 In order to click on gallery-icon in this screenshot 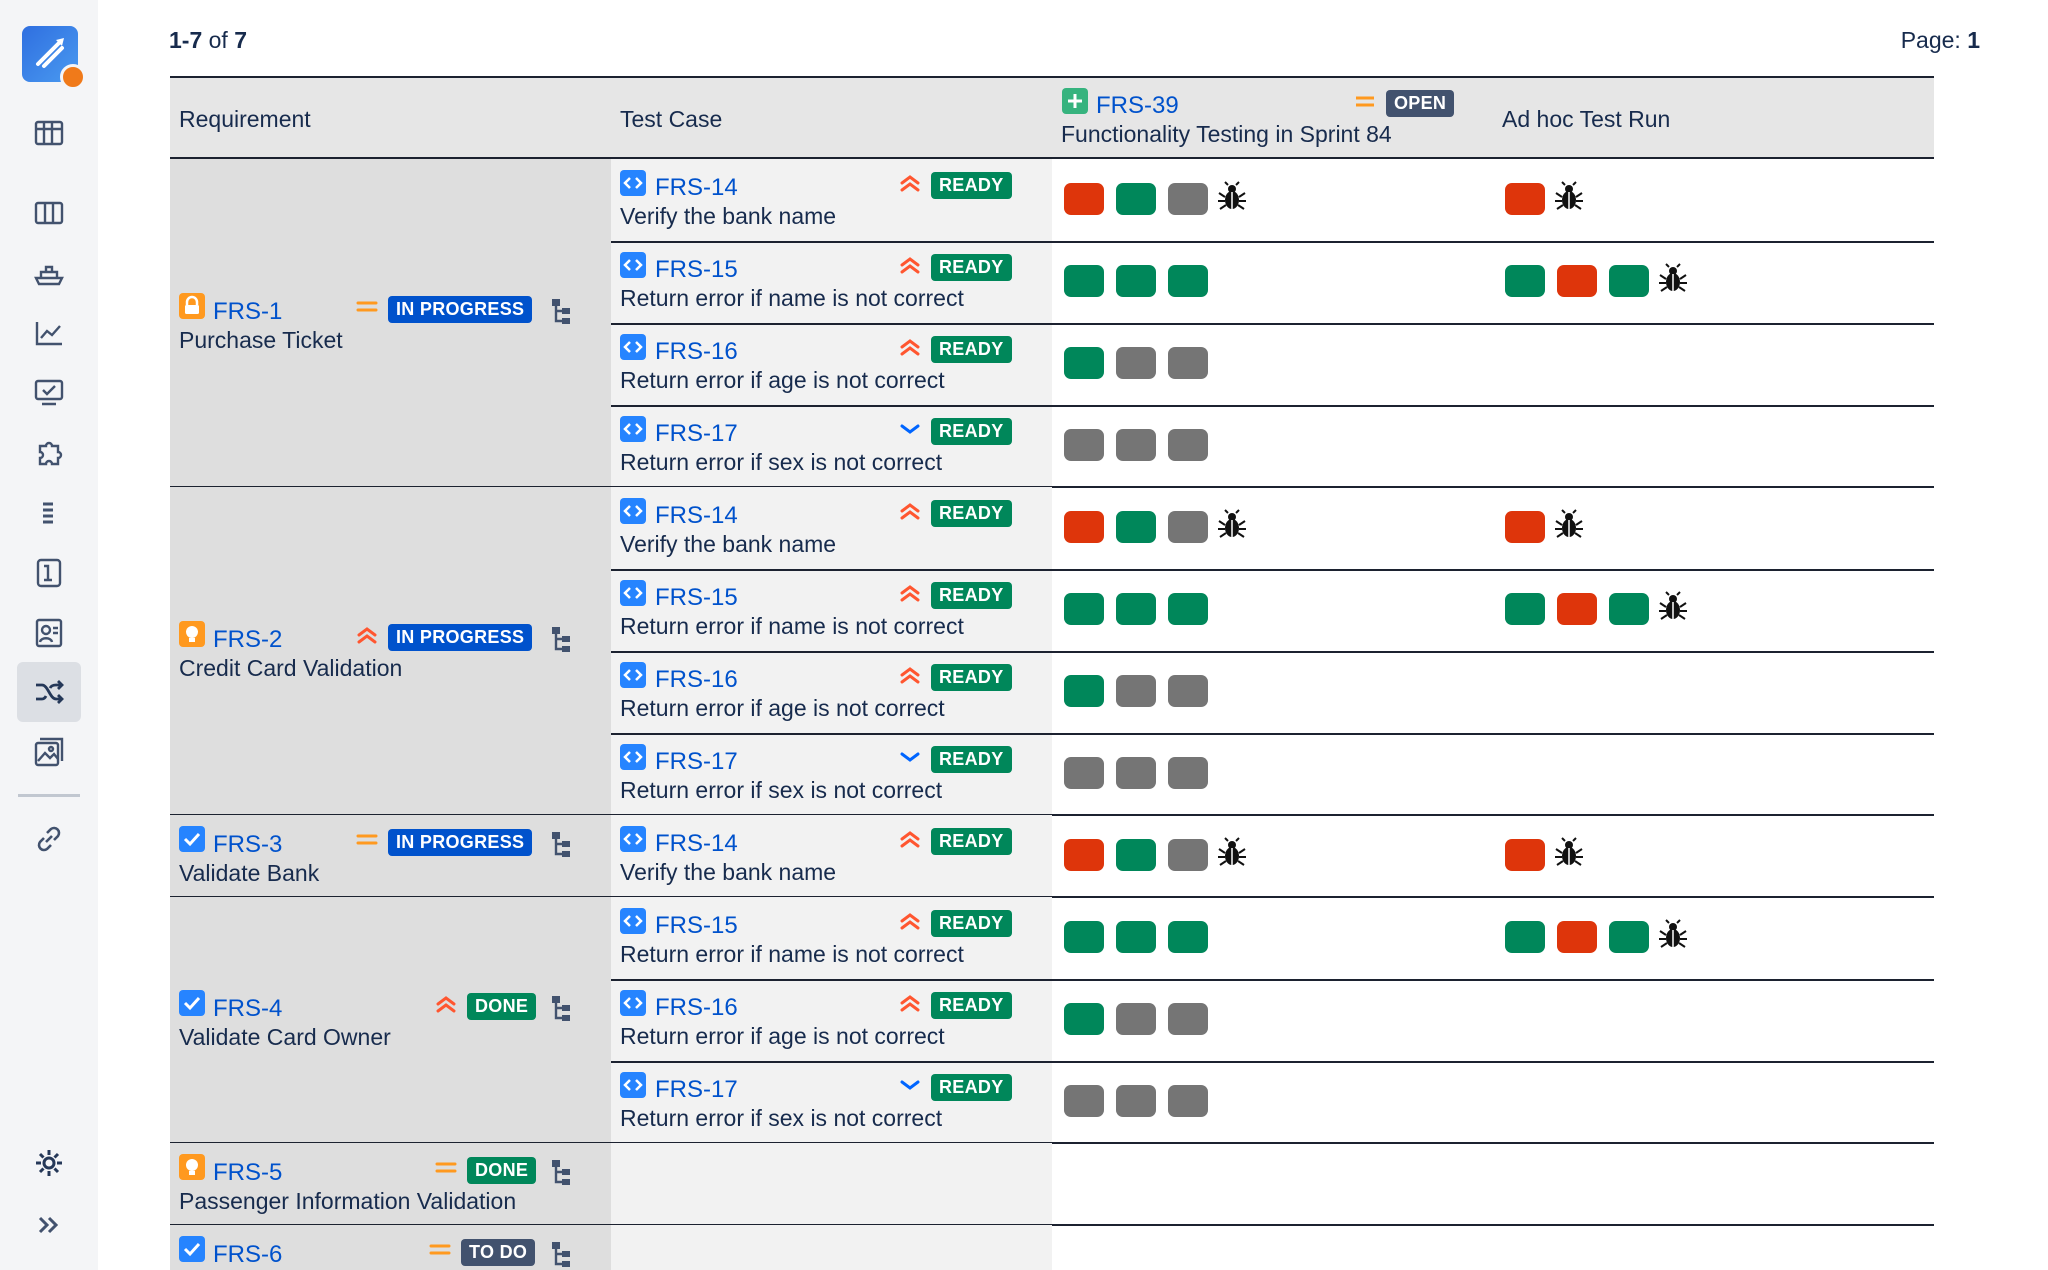, I will do `click(49, 752)`.